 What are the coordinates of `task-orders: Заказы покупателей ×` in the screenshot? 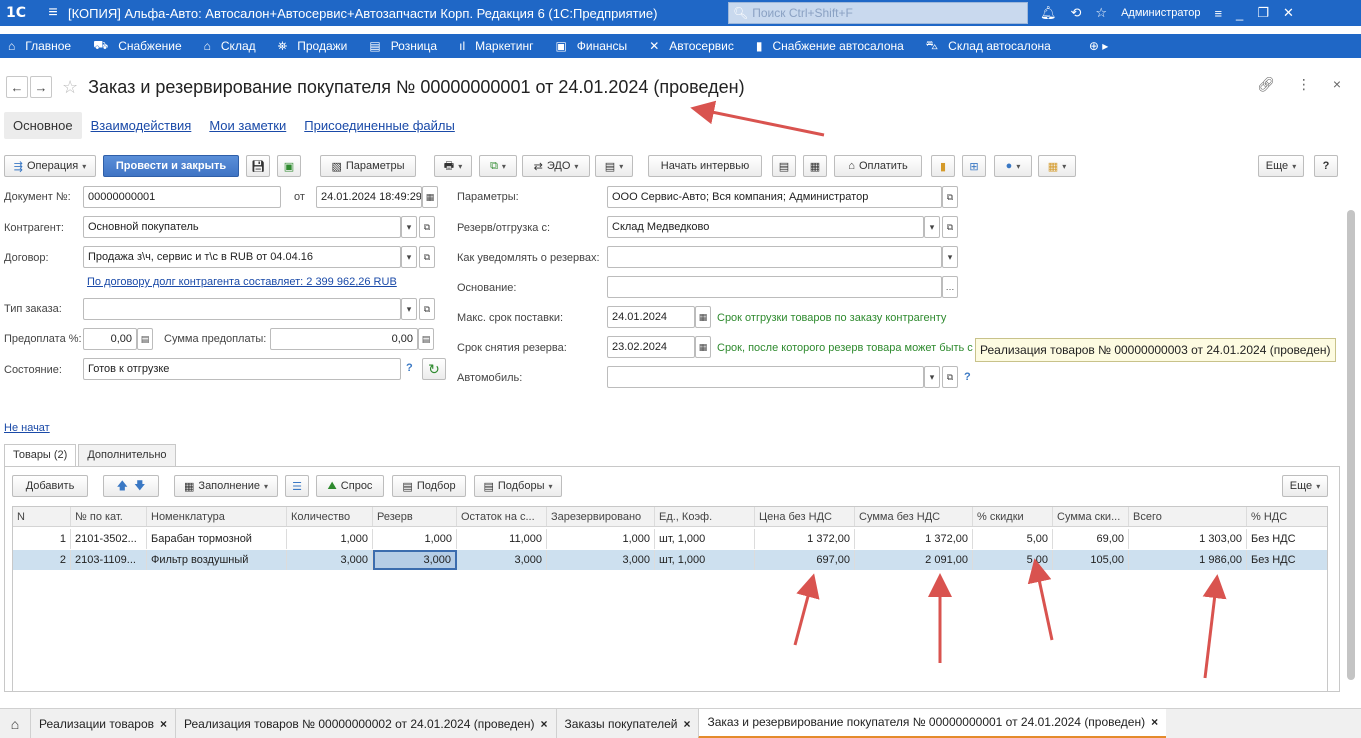 It's located at (627, 723).